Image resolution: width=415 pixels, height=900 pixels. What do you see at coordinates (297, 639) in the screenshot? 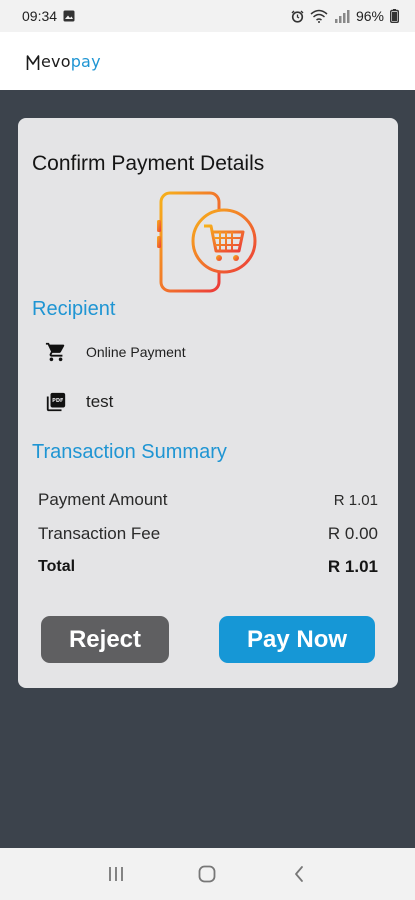
I see `pay-now-button: Pay Now` at bounding box center [297, 639].